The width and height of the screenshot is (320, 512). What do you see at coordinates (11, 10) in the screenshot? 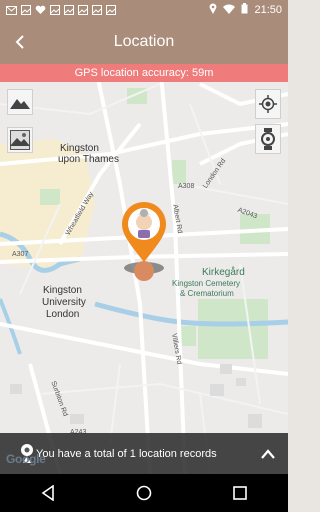
I see `mail-icon` at bounding box center [11, 10].